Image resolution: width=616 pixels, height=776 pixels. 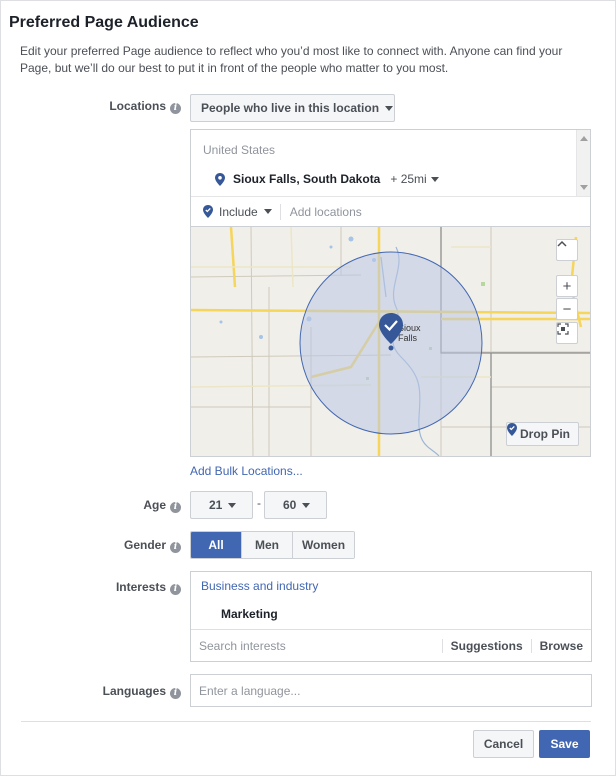 I want to click on age-min-dropdown: 21, so click(x=221, y=505).